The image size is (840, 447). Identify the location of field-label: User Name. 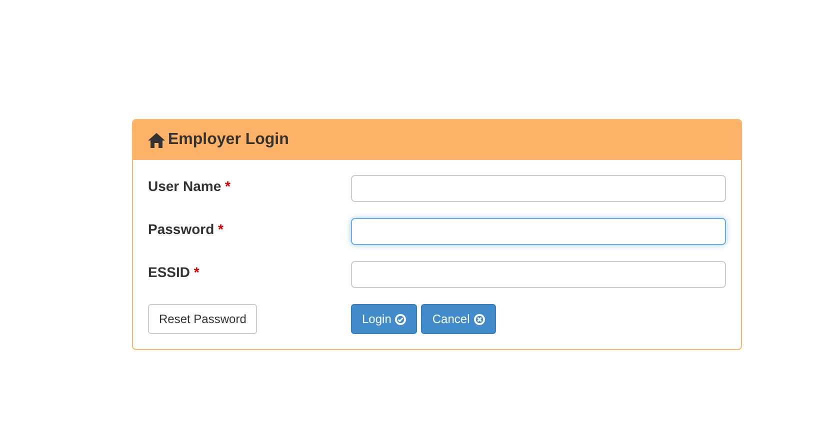
(185, 186).